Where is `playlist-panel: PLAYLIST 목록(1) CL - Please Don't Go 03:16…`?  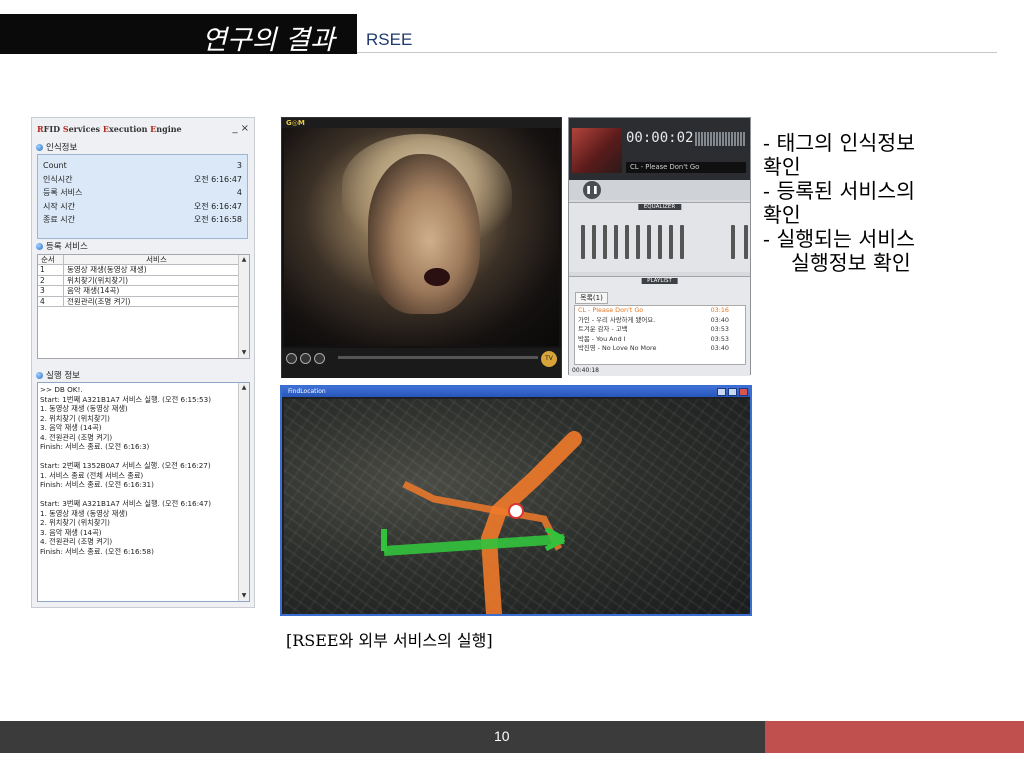
playlist-panel: PLAYLIST 목록(1) CL - Please Don't Go 03:16… is located at coordinates (659, 326).